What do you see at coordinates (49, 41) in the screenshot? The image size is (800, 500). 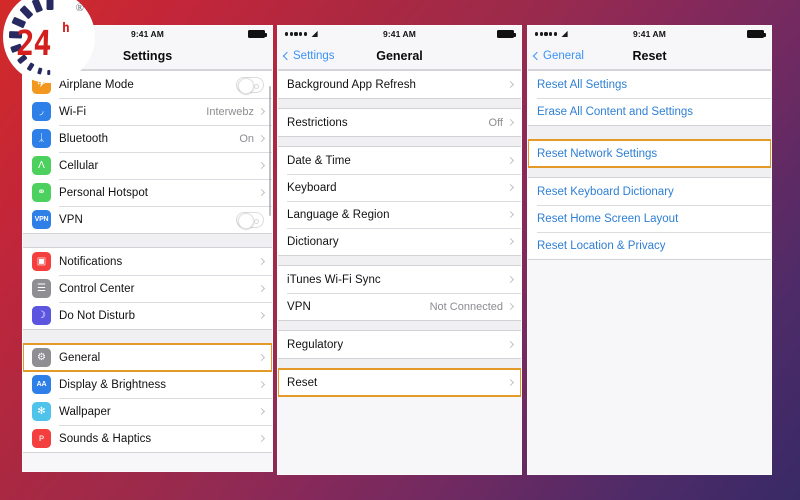 I see `brand-logo: ® 24 h` at bounding box center [49, 41].